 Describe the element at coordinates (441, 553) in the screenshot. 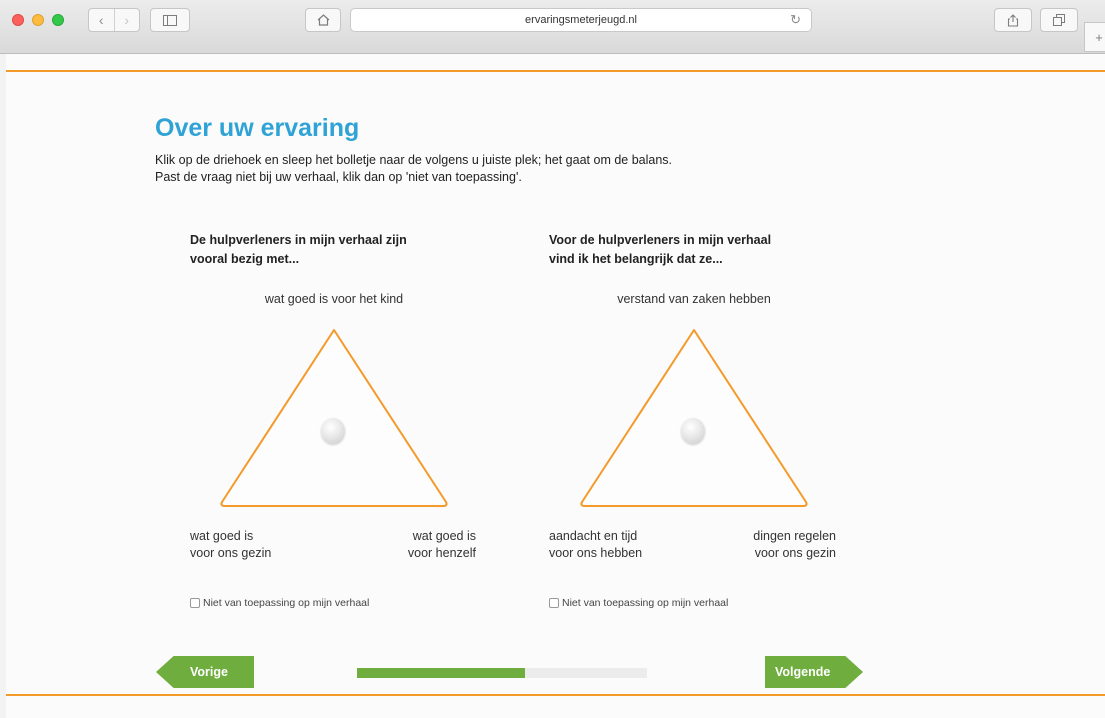

I see `question-1-right-label-line-2: voor henzelf` at that location.